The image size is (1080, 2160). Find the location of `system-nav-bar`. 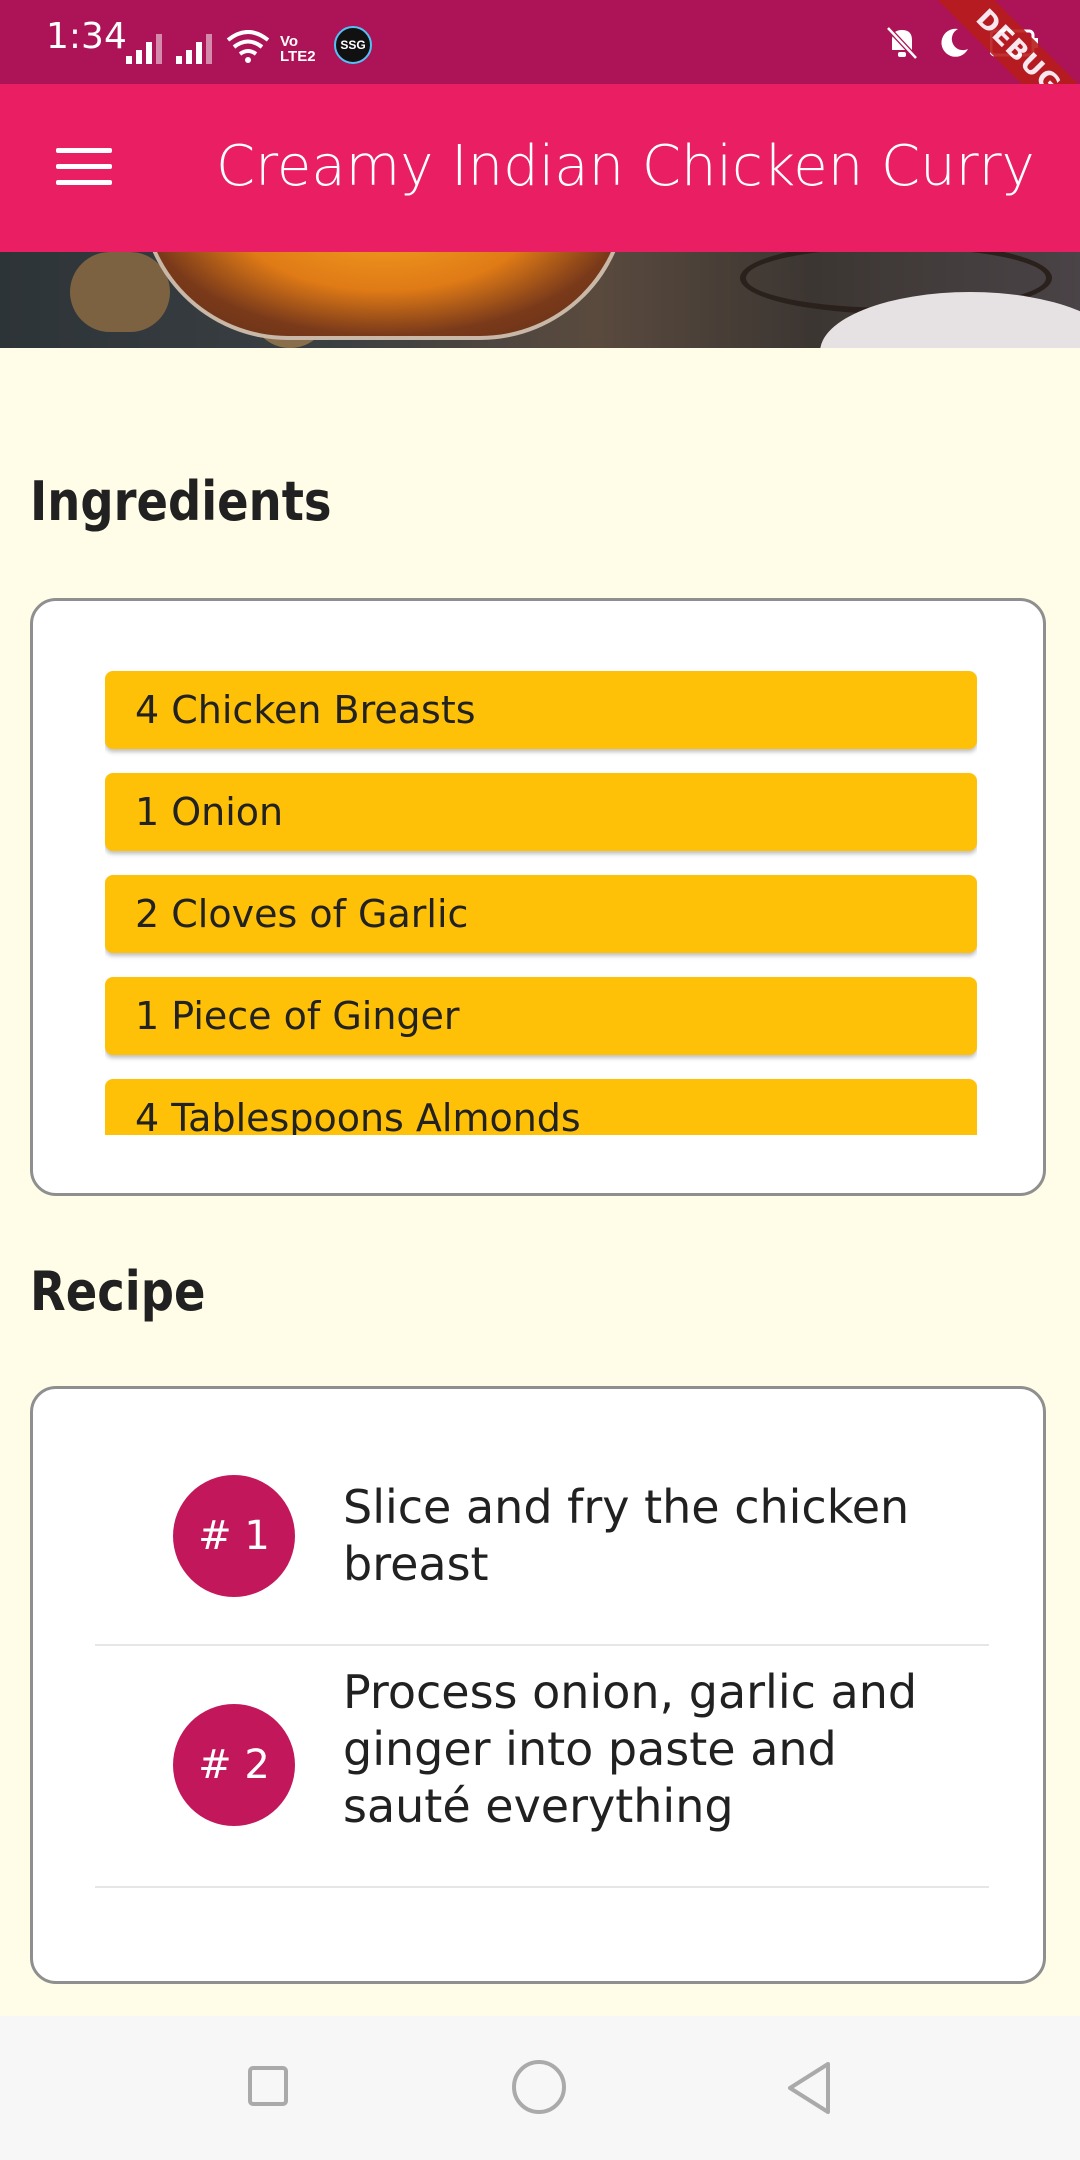

system-nav-bar is located at coordinates (540, 2088).